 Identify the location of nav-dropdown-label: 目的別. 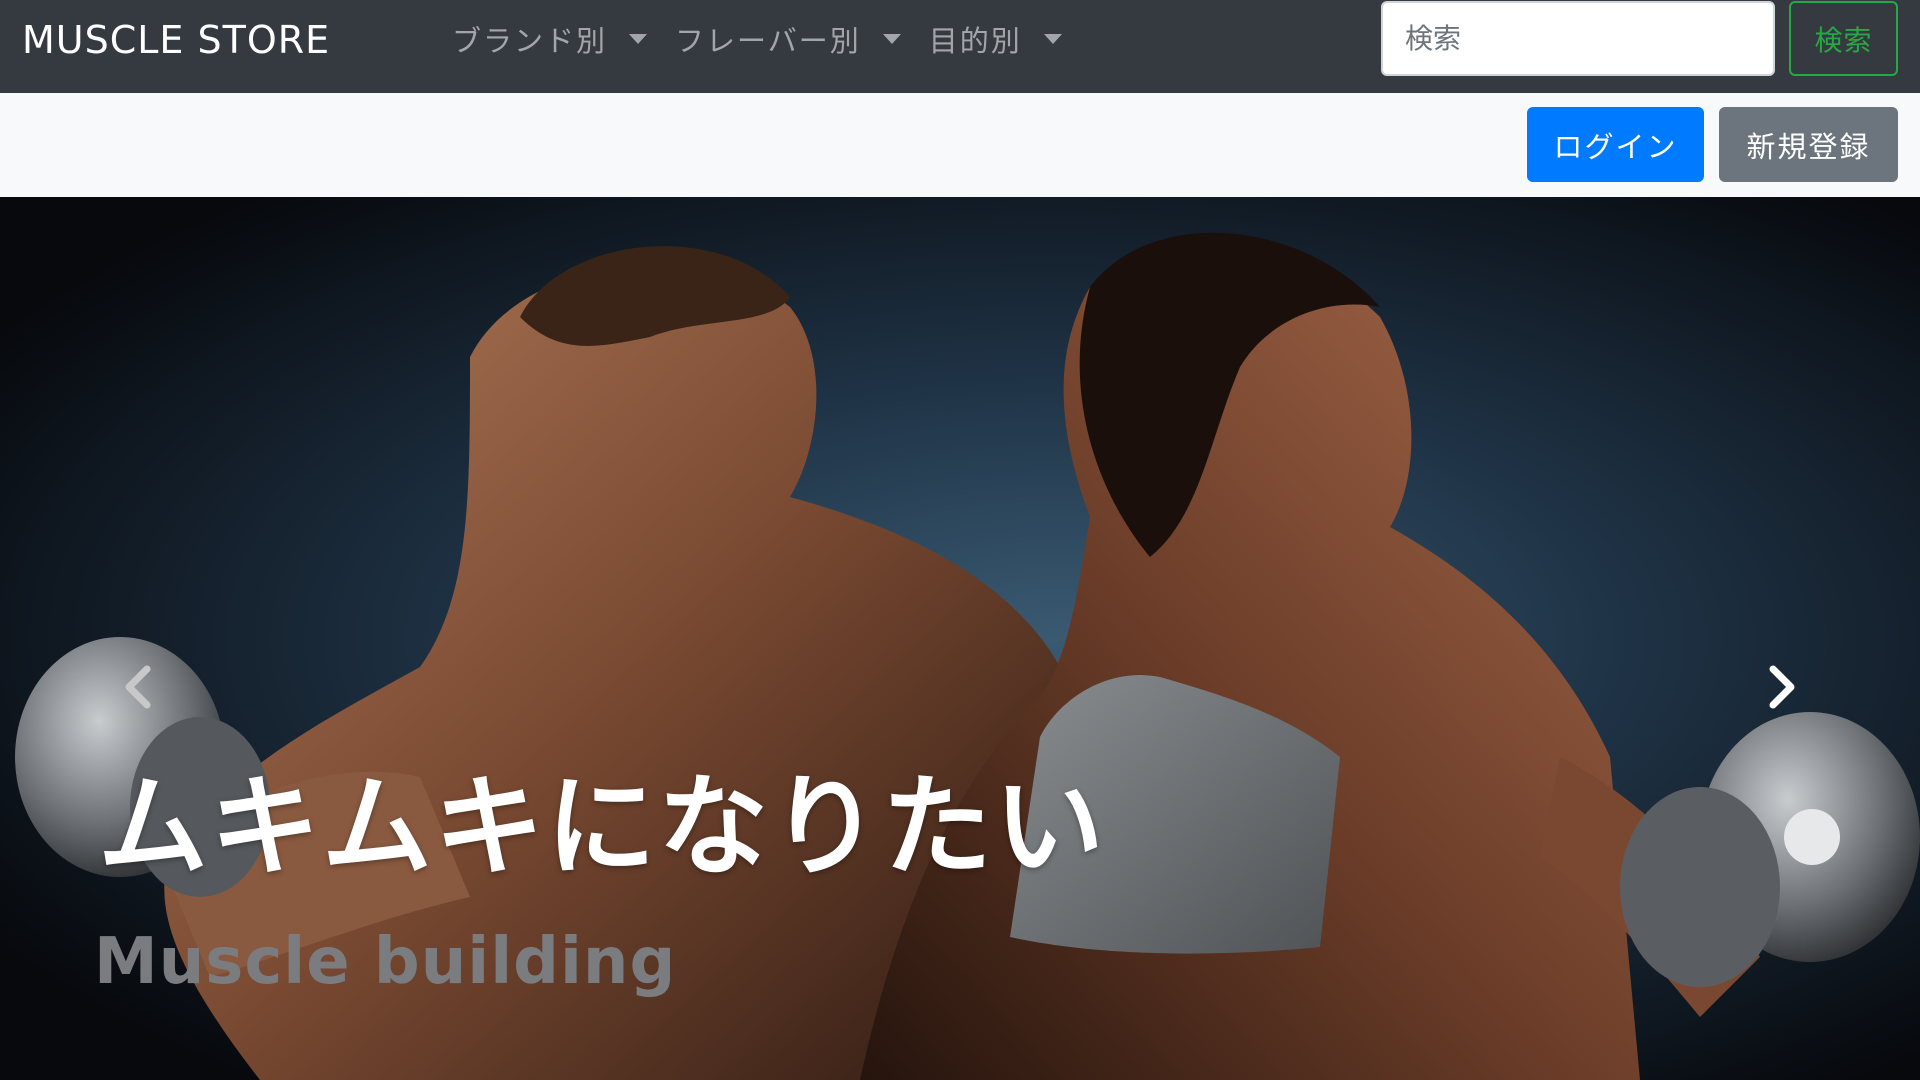
(975, 41).